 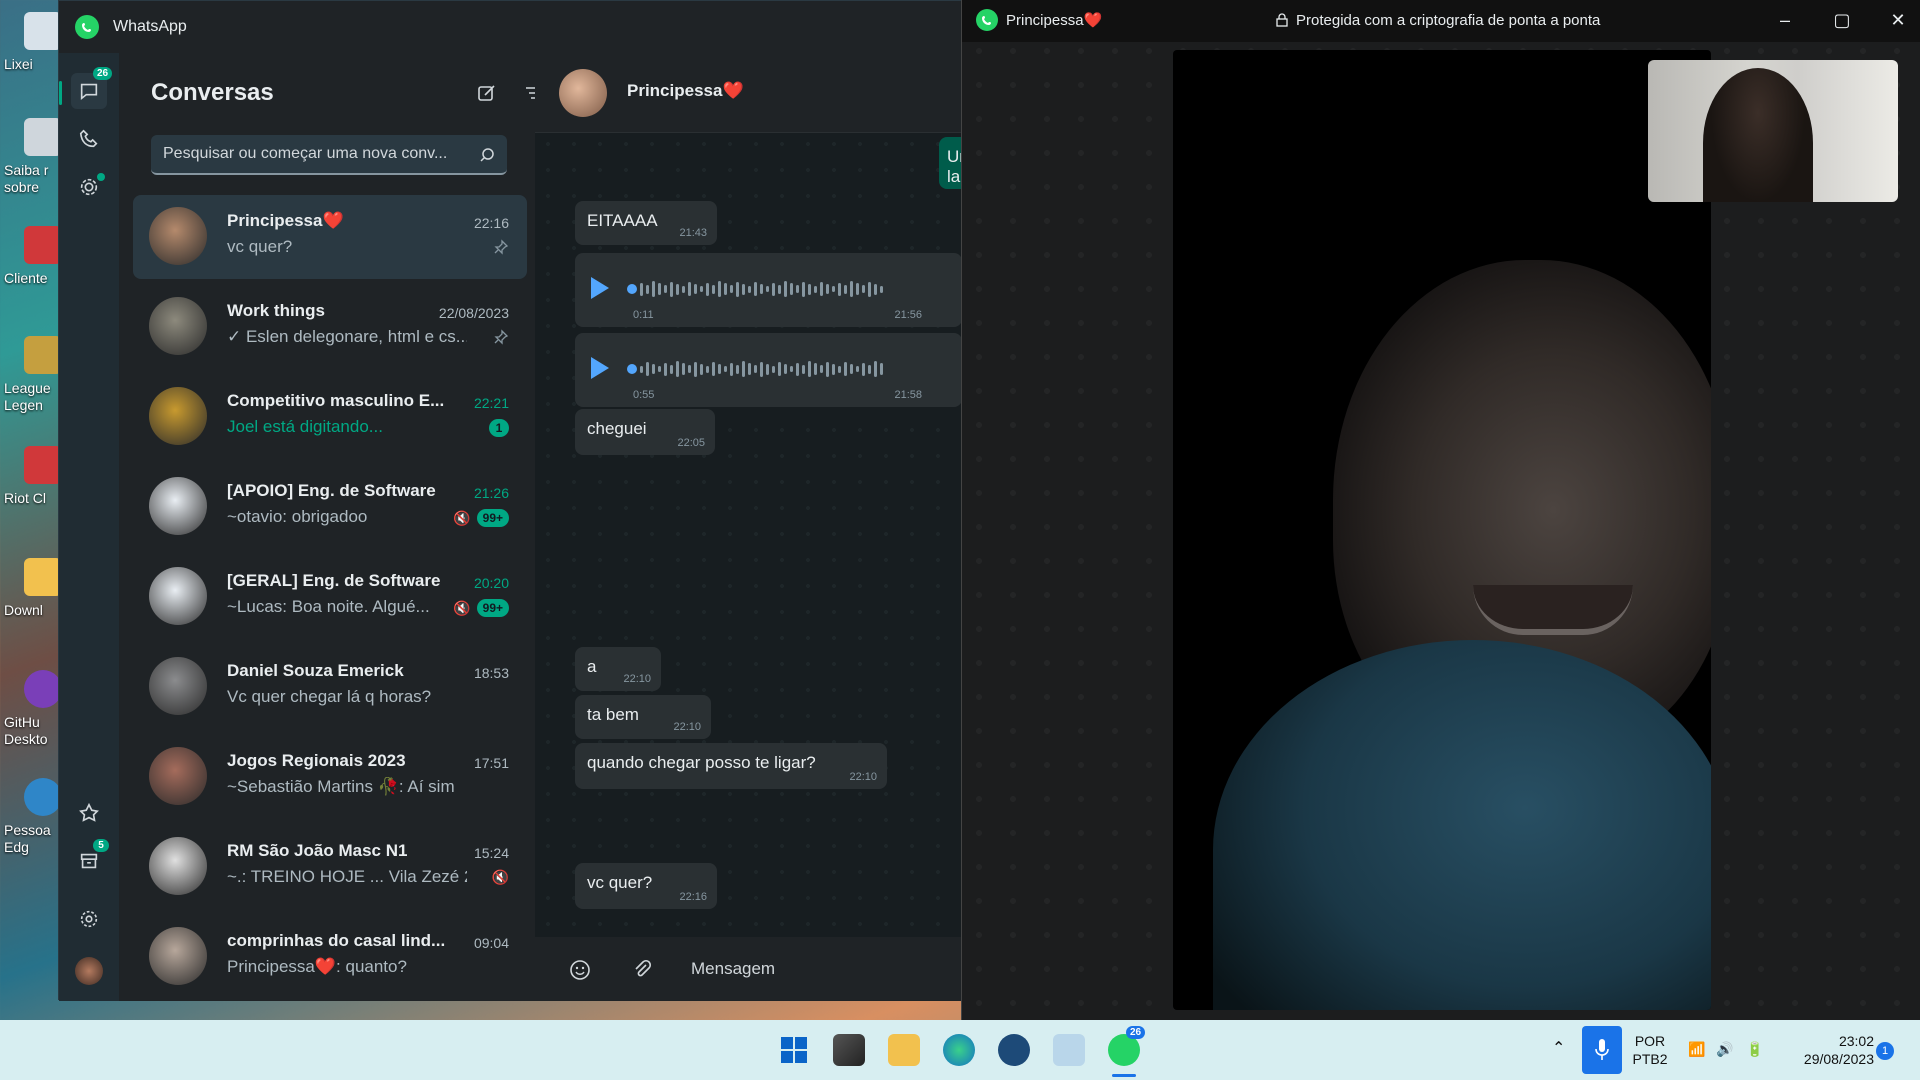 I want to click on chat-preview: ~otavio: obrigadoo, so click(x=297, y=516).